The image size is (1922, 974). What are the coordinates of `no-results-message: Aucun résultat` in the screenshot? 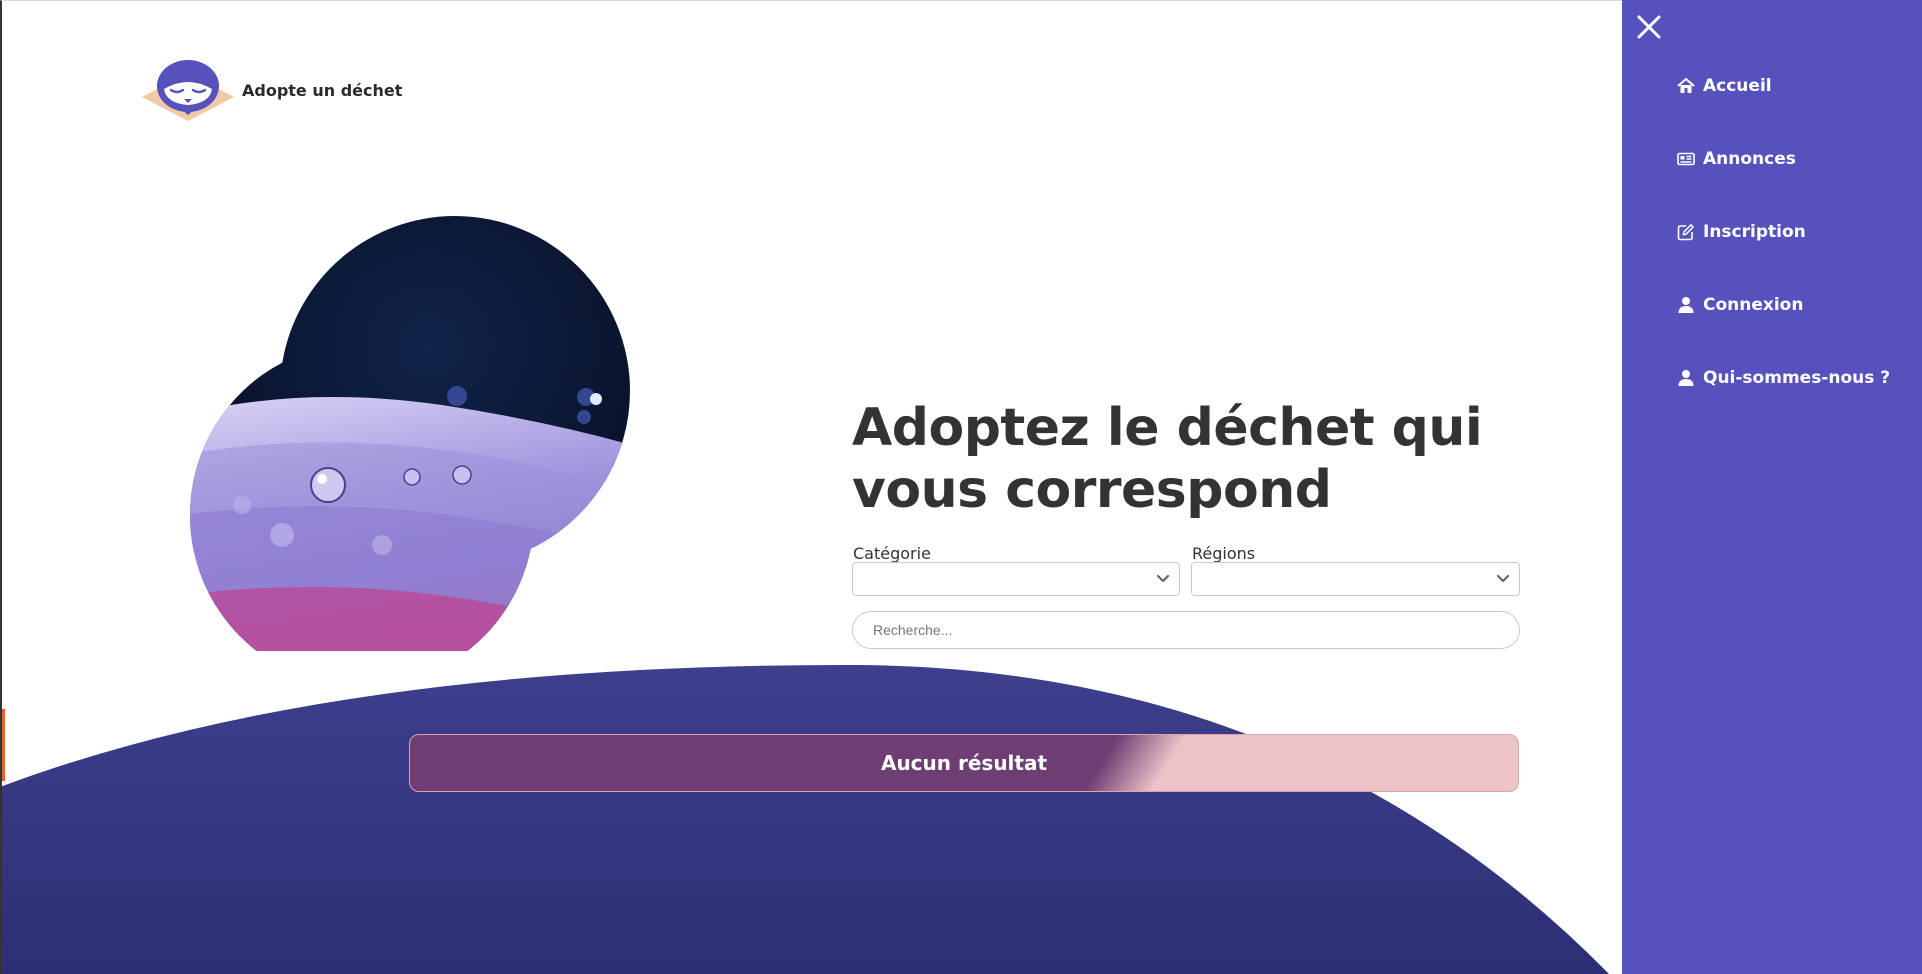 It's located at (964, 763).